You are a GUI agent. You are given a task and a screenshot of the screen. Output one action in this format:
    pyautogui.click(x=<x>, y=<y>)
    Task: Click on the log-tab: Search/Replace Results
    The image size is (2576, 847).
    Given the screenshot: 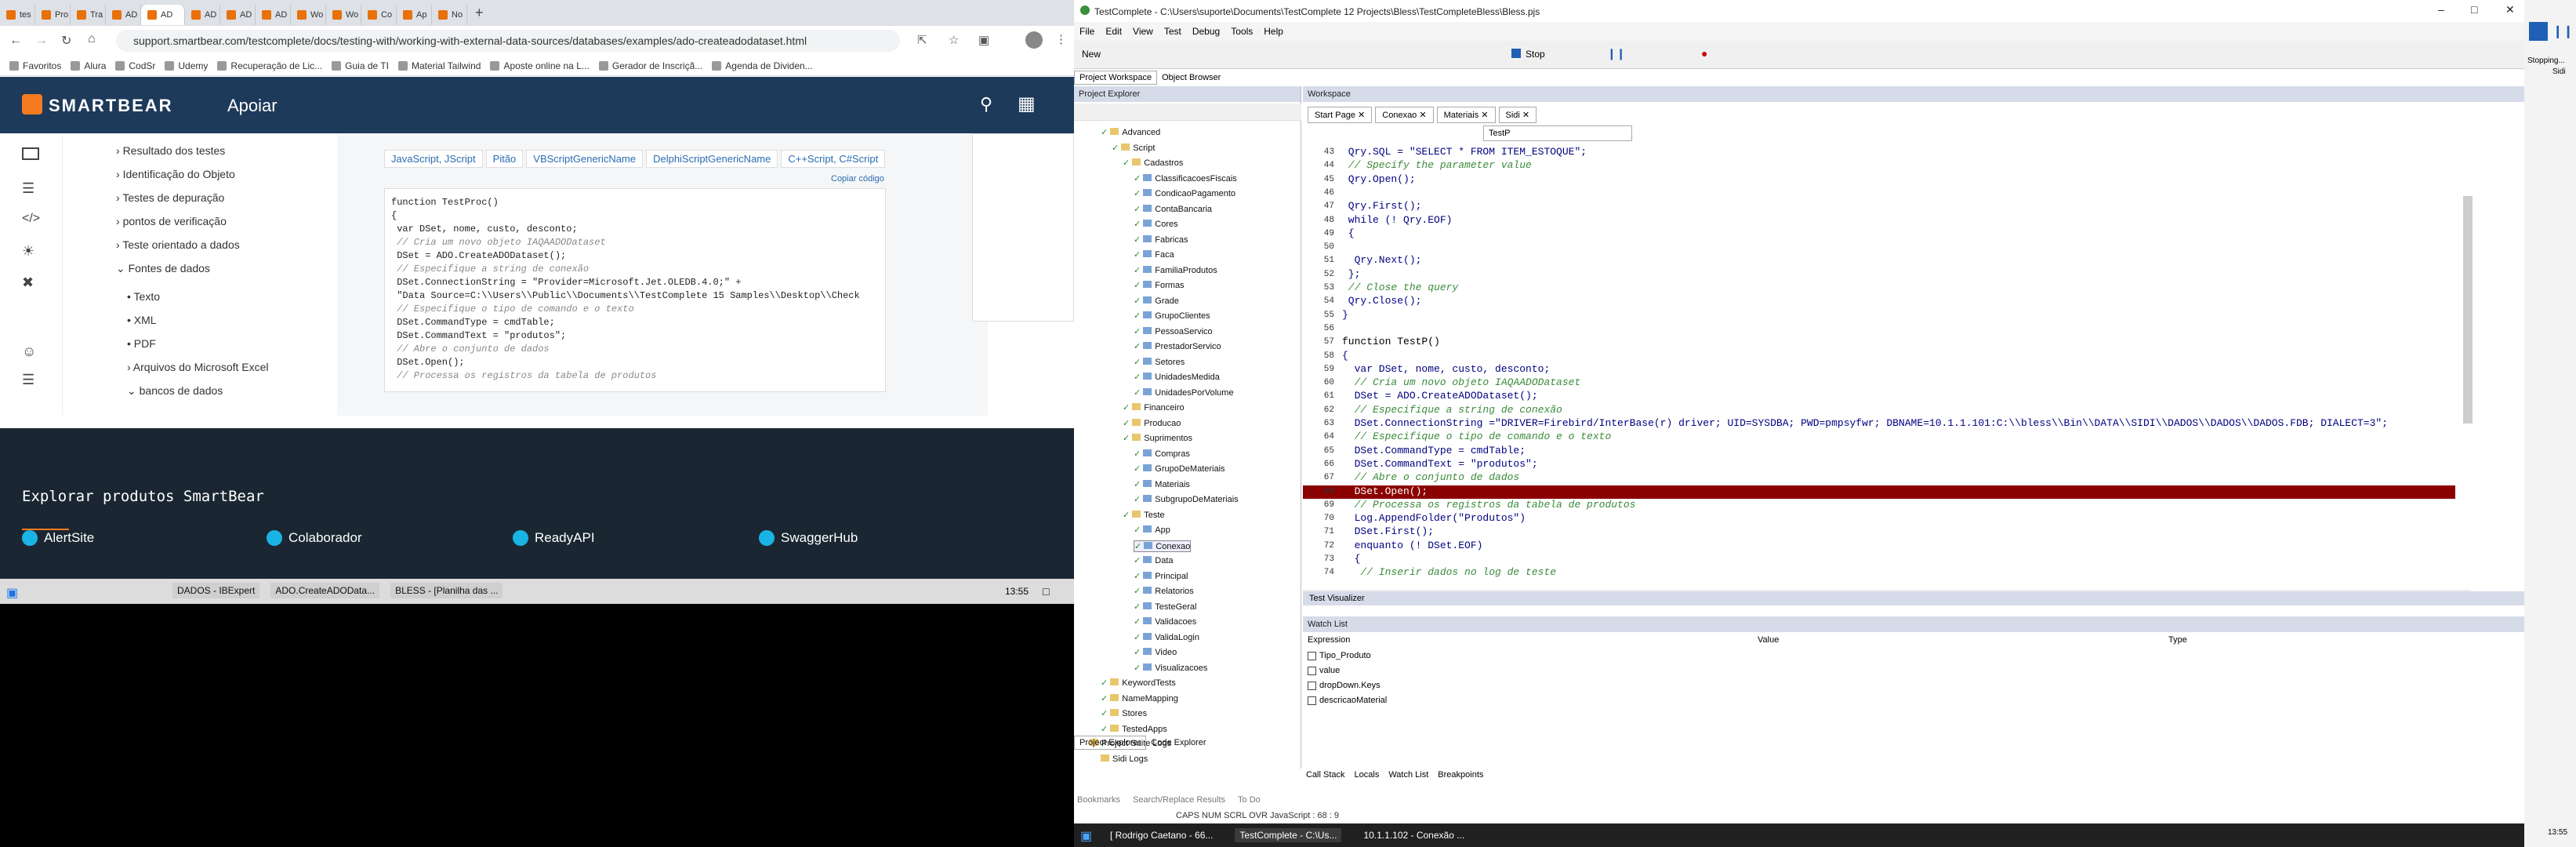 What is the action you would take?
    pyautogui.click(x=1179, y=800)
    